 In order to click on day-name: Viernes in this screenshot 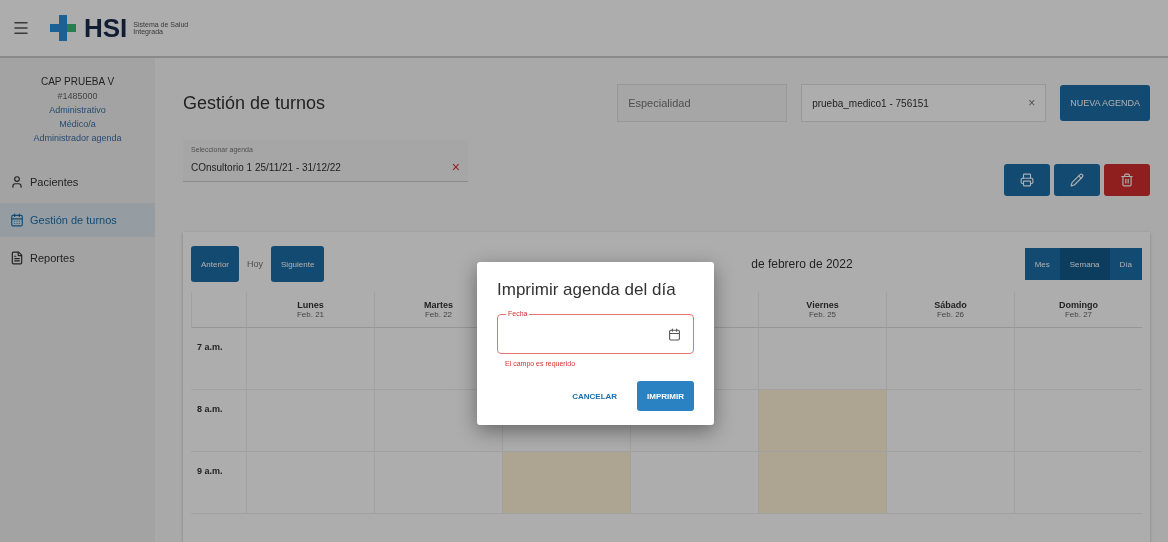, I will do `click(822, 305)`.